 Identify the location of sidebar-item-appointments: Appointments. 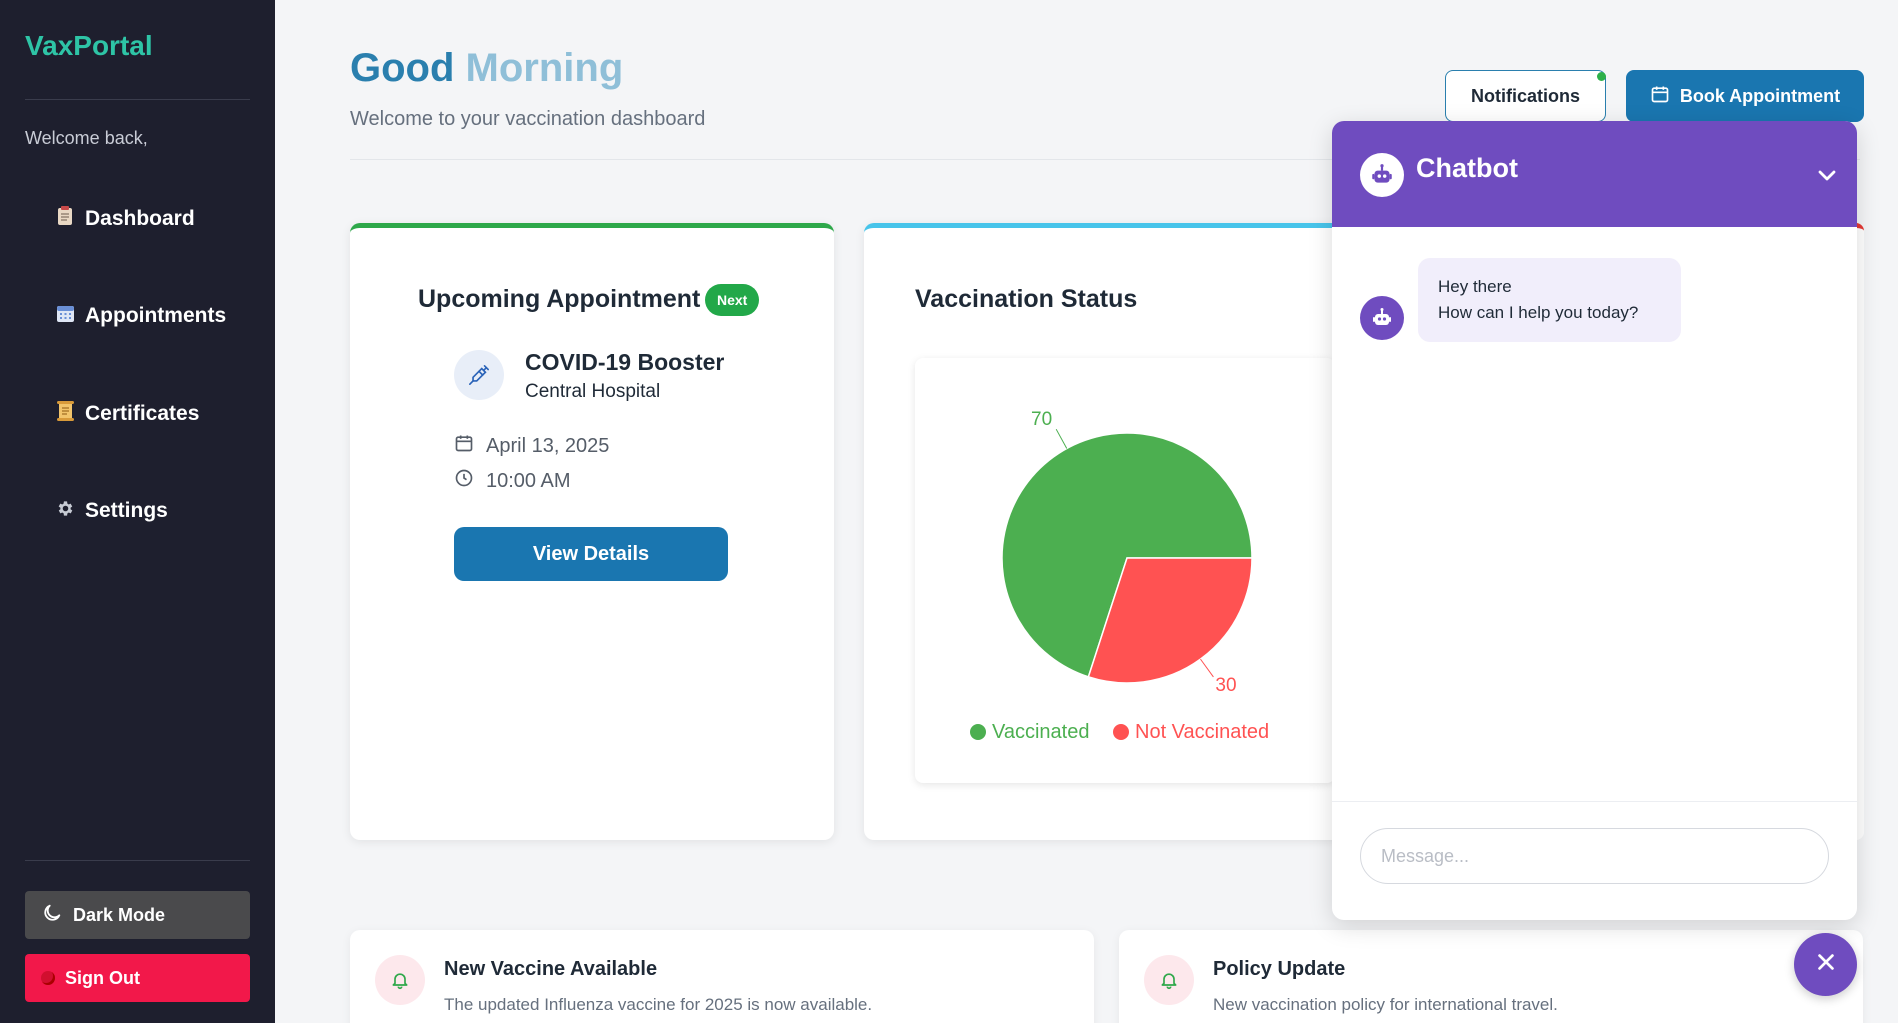
(140, 316).